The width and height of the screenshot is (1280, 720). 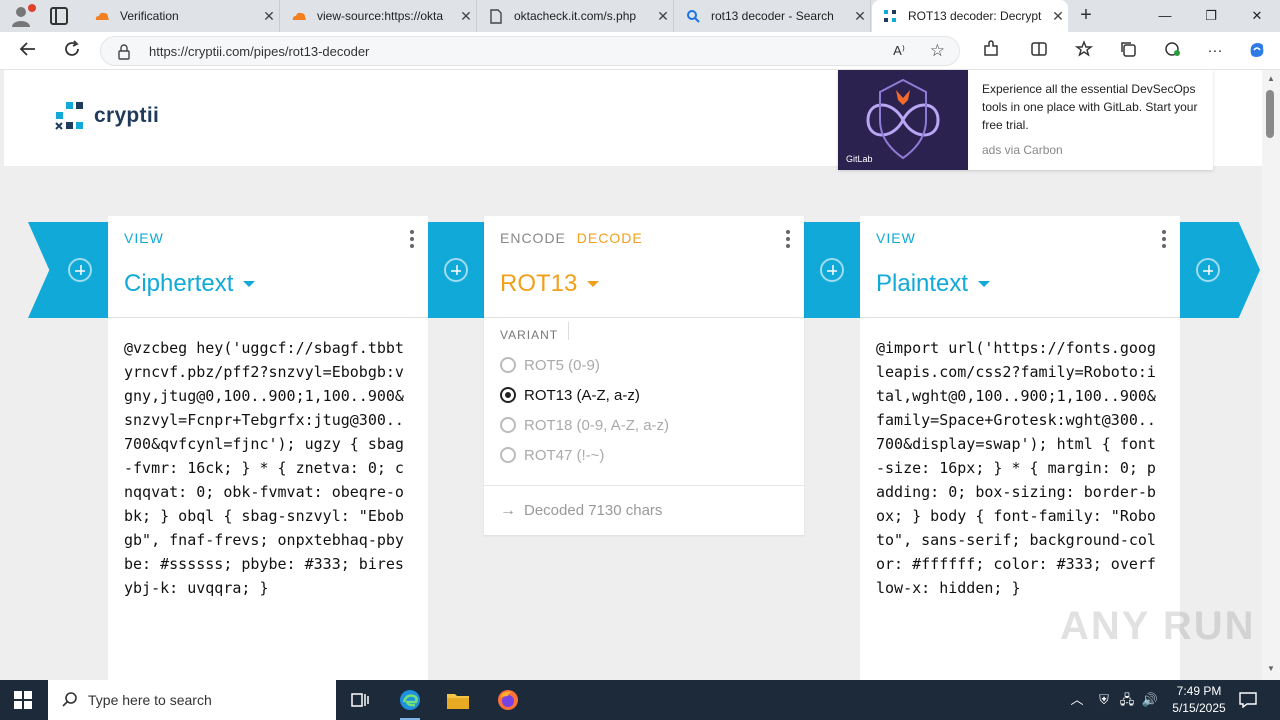 I want to click on brick-header: VIEW Plaintext, so click(x=1020, y=267).